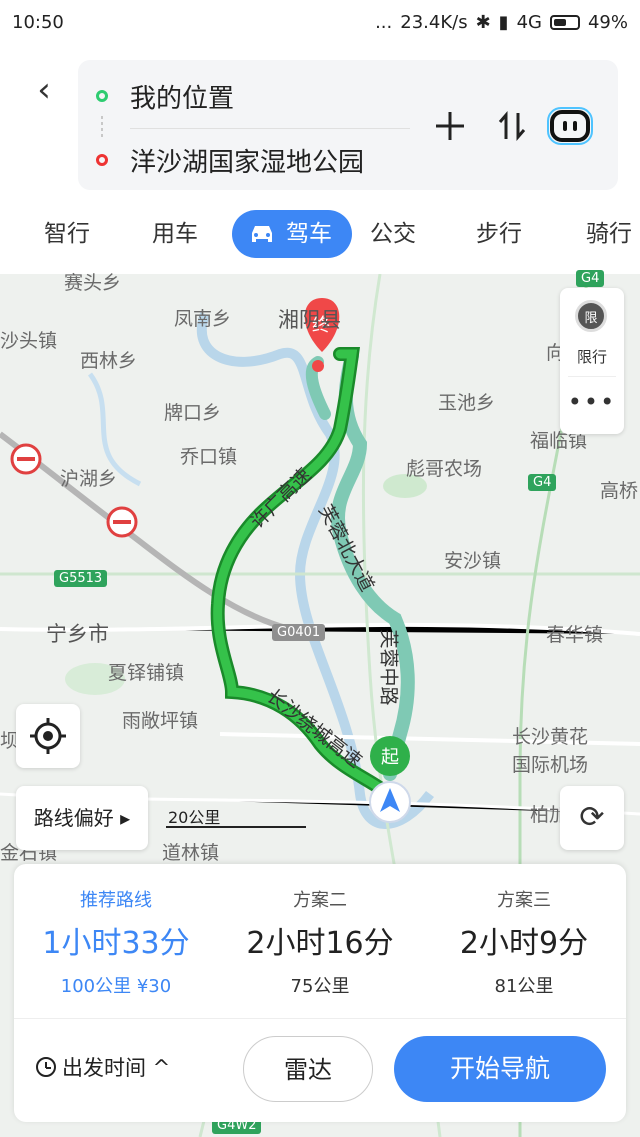 Image resolution: width=640 pixels, height=1137 pixels. I want to click on origin-dot-icon, so click(102, 96).